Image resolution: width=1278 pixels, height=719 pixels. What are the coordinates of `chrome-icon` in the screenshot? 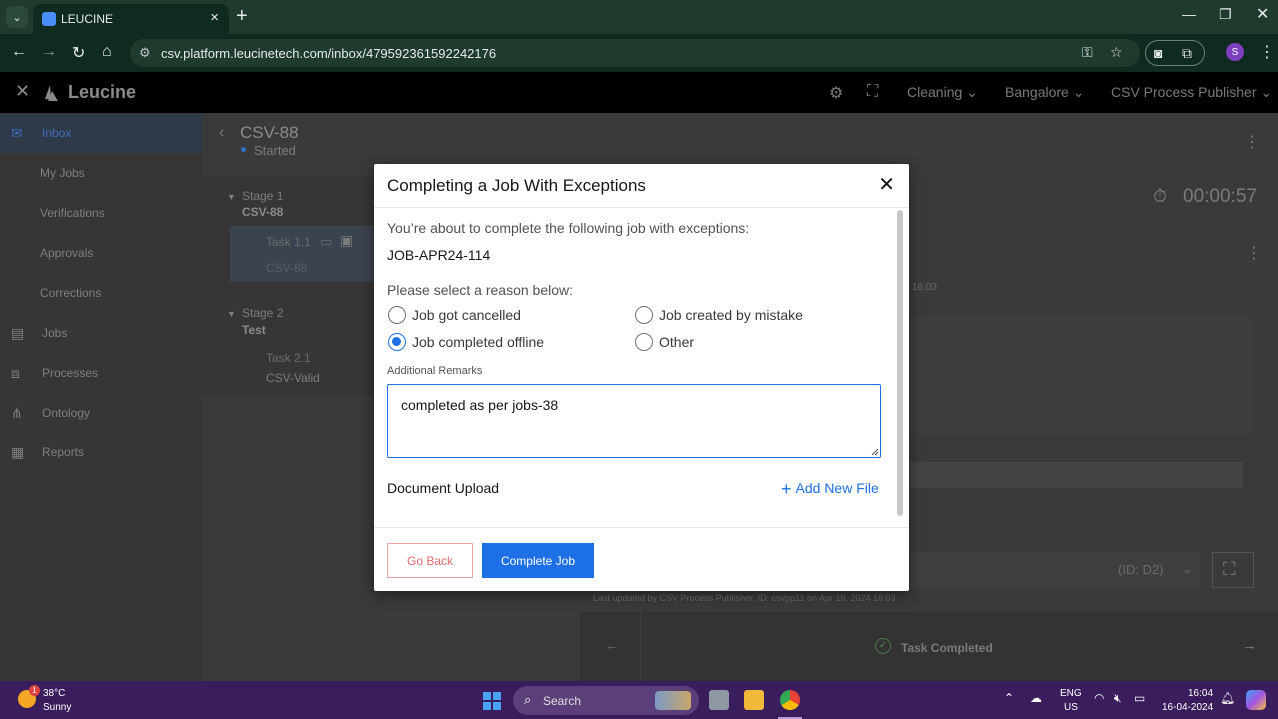 It's located at (790, 700).